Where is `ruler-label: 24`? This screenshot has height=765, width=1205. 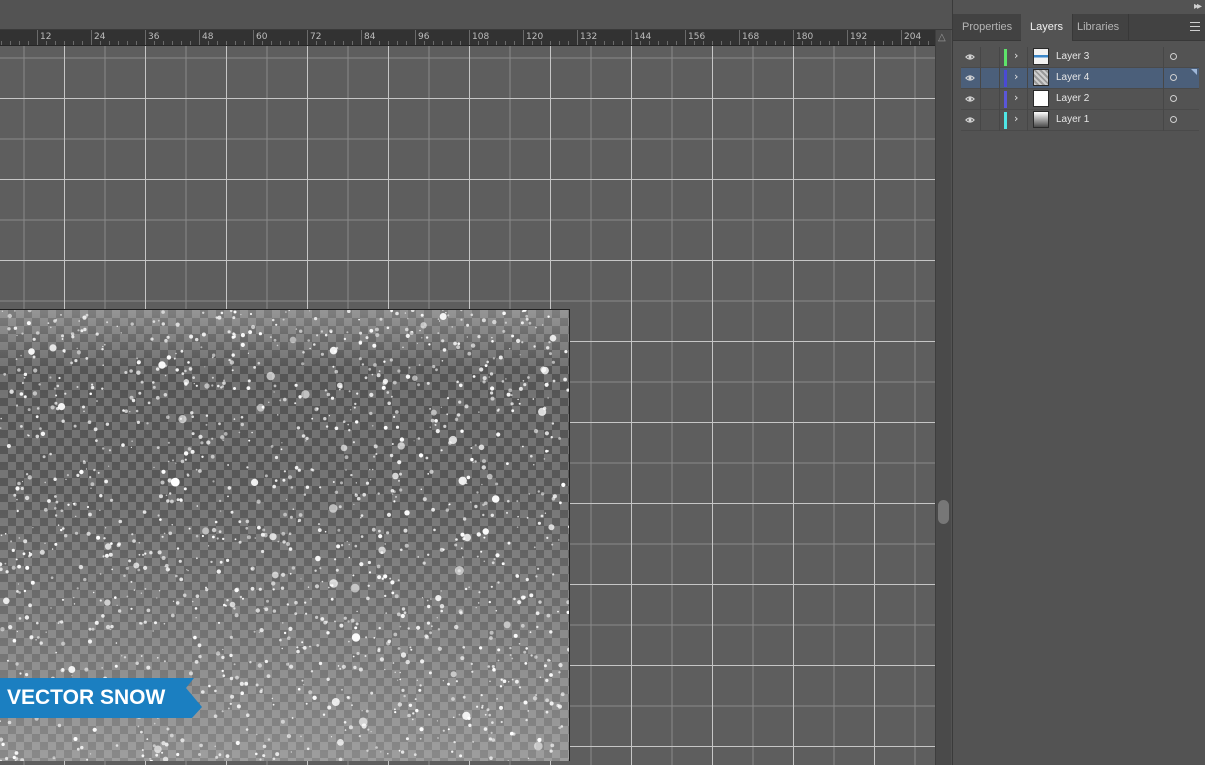
ruler-label: 24 is located at coordinates (100, 37).